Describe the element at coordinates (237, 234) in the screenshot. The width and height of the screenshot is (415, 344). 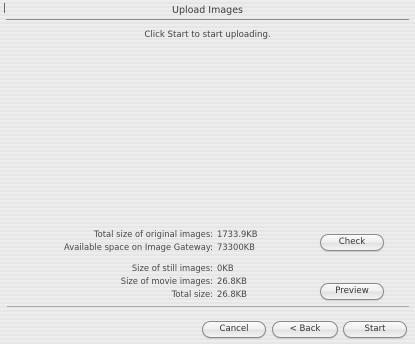
I see `total-original-value: 1733.9KB` at that location.